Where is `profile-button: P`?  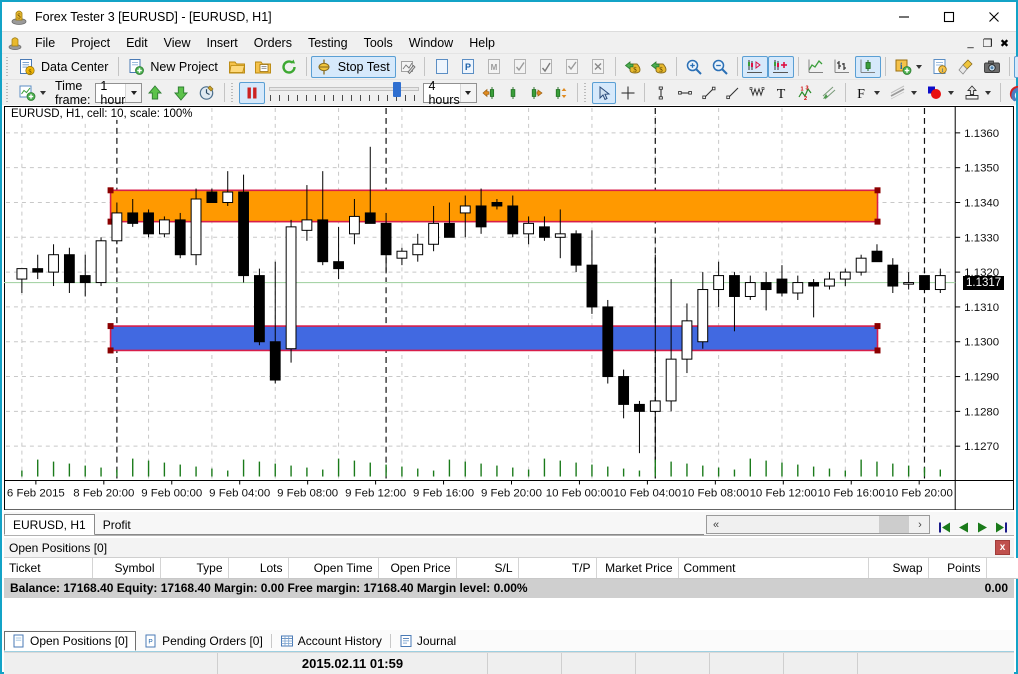
profile-button: P is located at coordinates (468, 67).